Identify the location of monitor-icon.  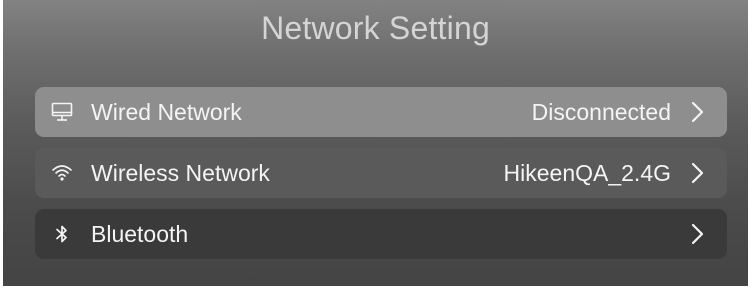
(62, 112).